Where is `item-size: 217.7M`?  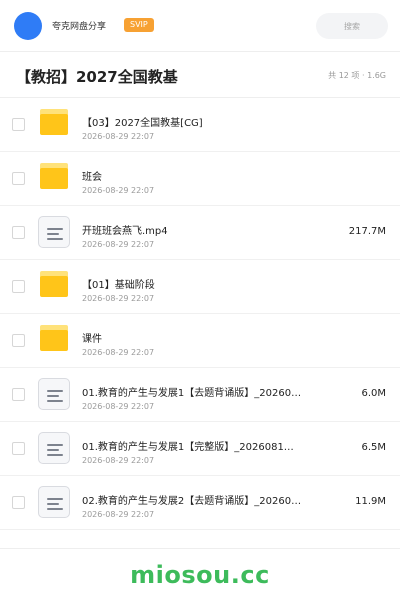 item-size: 217.7M is located at coordinates (367, 231).